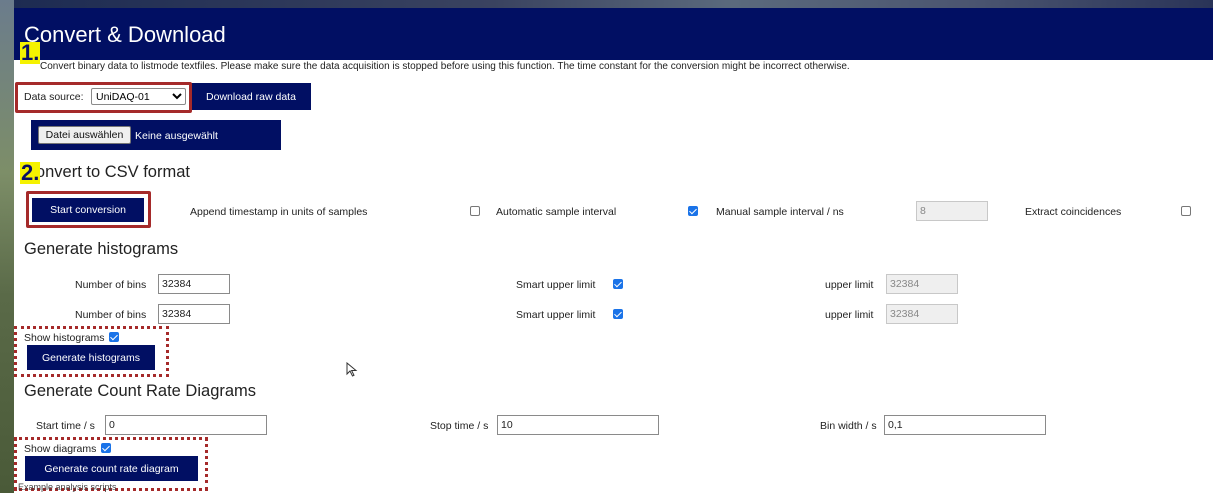 This screenshot has height=493, width=1213. I want to click on step-1-marker: 1., so click(30, 52).